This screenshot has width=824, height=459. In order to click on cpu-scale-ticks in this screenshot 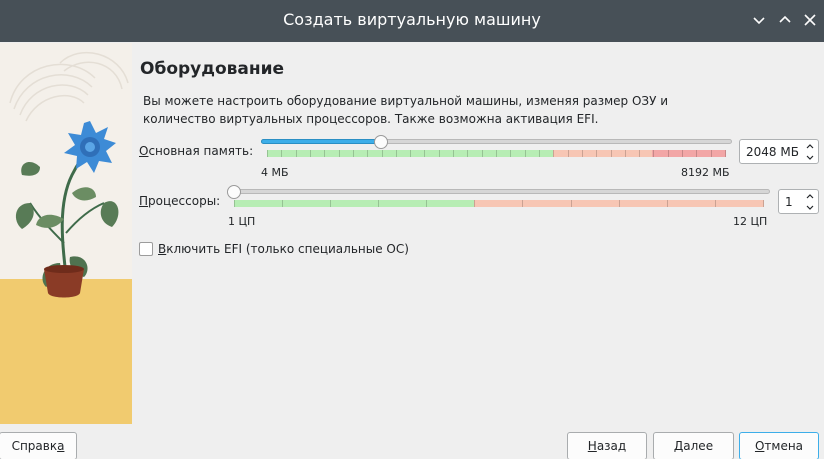, I will do `click(499, 203)`.